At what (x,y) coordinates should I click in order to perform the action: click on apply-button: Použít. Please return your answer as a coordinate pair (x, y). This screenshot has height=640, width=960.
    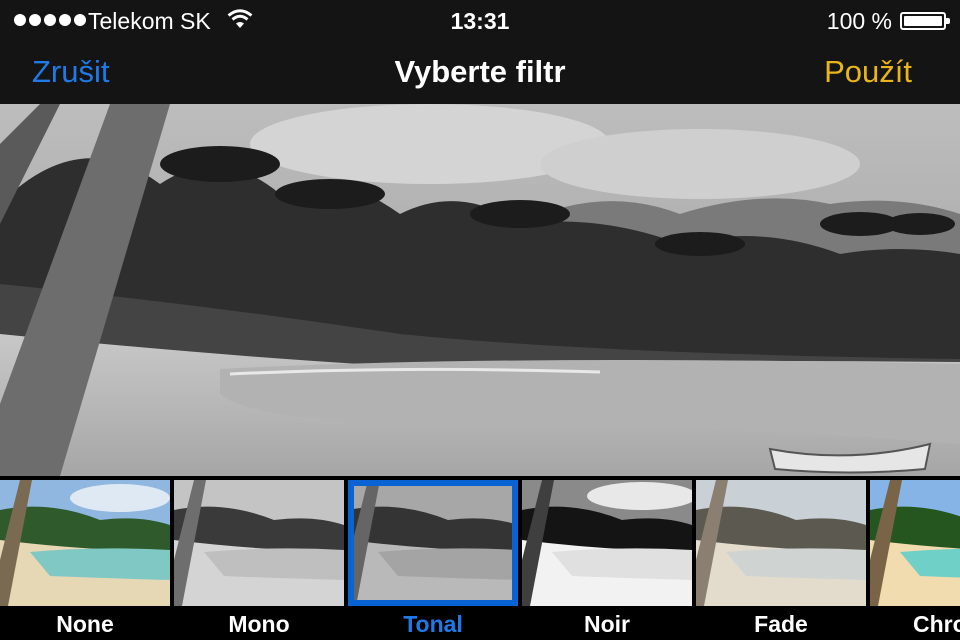
    Looking at the image, I should click on (868, 72).